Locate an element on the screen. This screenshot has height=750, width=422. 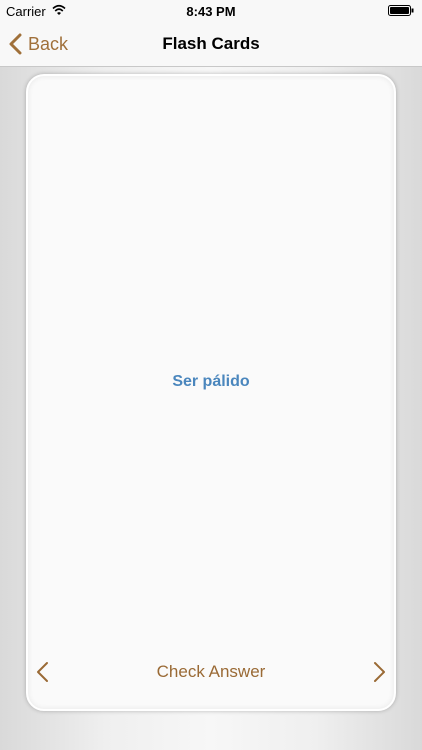
check-answer-button: Check Answer is located at coordinates (211, 672).